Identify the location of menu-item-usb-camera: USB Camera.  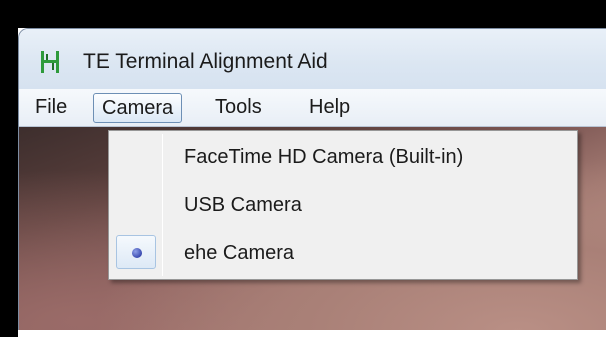
(343, 204).